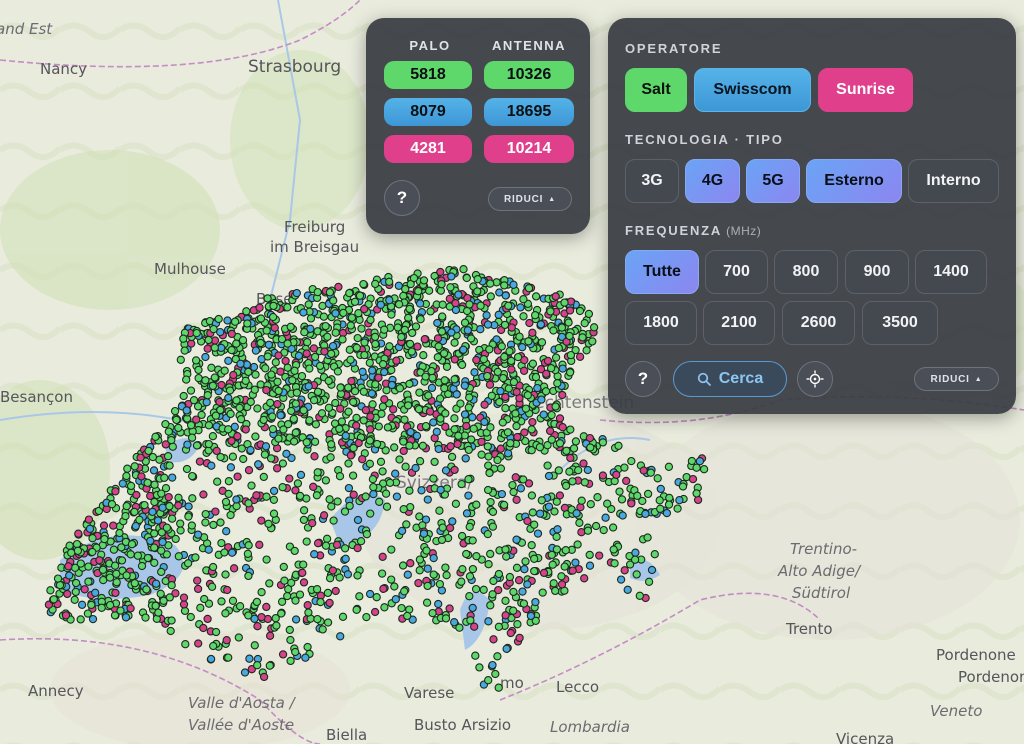 The width and height of the screenshot is (1024, 744). Describe the element at coordinates (953, 181) in the screenshot. I see `type-interno-button: Interno` at that location.